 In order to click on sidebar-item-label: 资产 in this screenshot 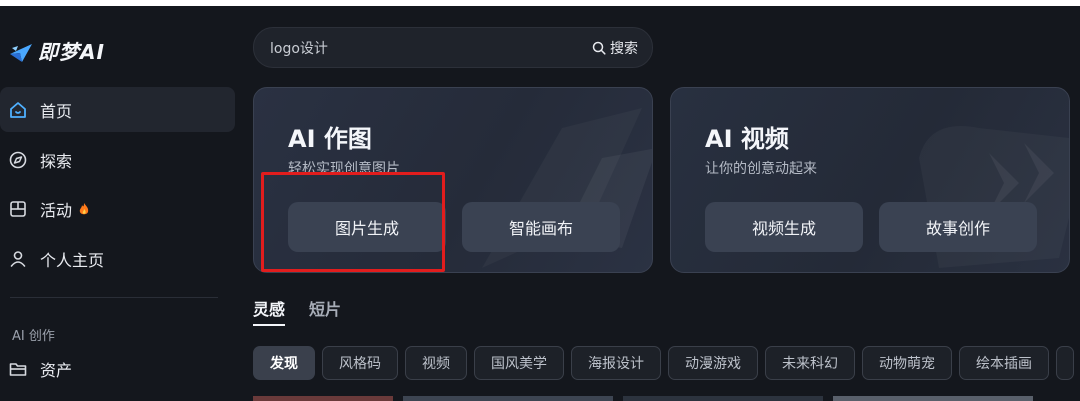, I will do `click(56, 370)`.